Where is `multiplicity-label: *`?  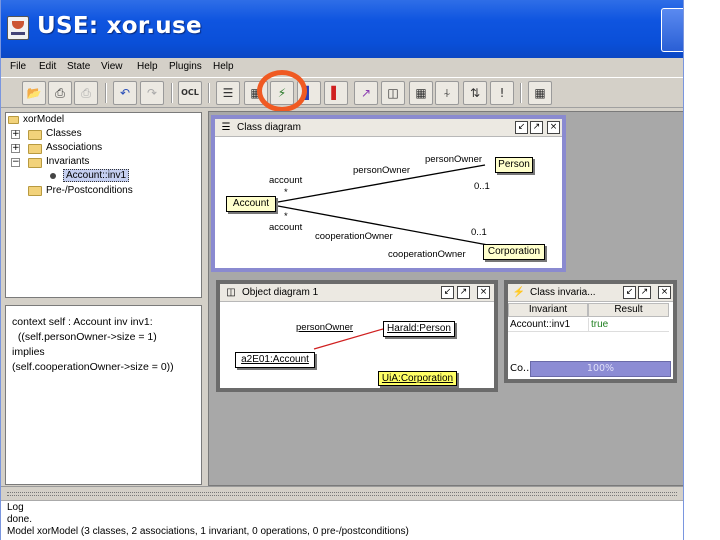 multiplicity-label: * is located at coordinates (286, 216).